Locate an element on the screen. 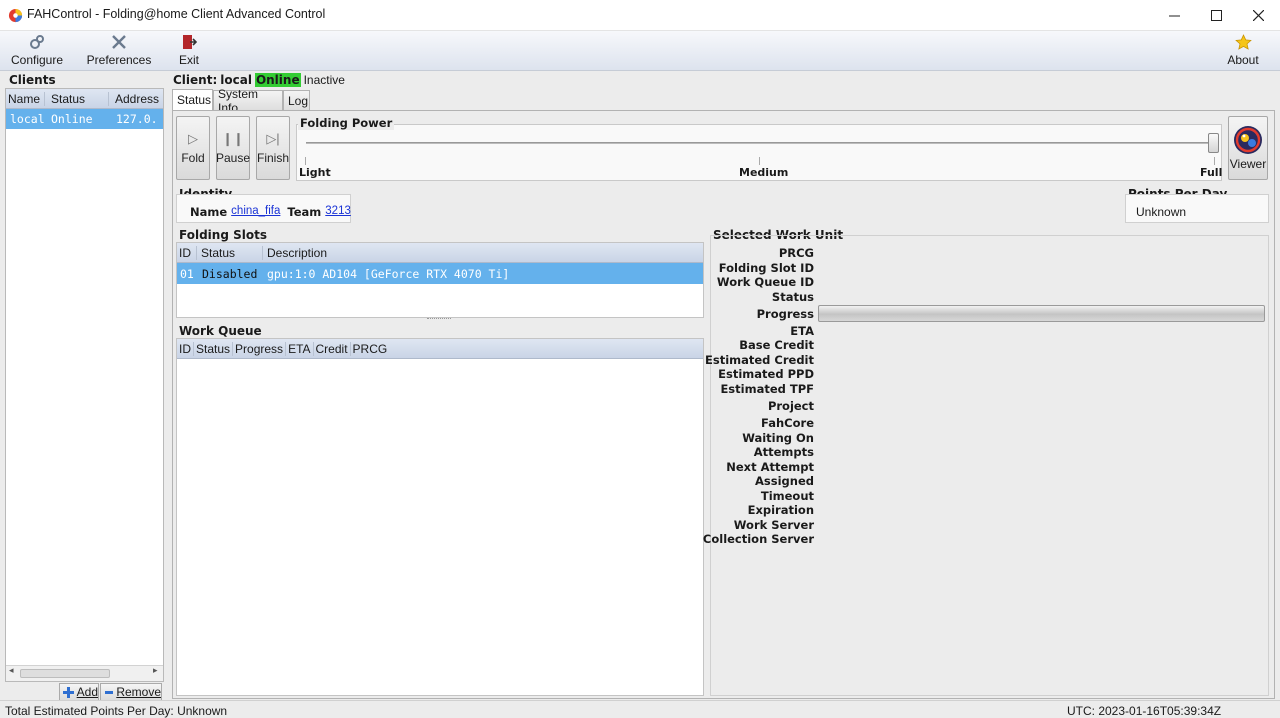 Image resolution: width=1280 pixels, height=718 pixels. slots-header: ID Status Description is located at coordinates (440, 253).